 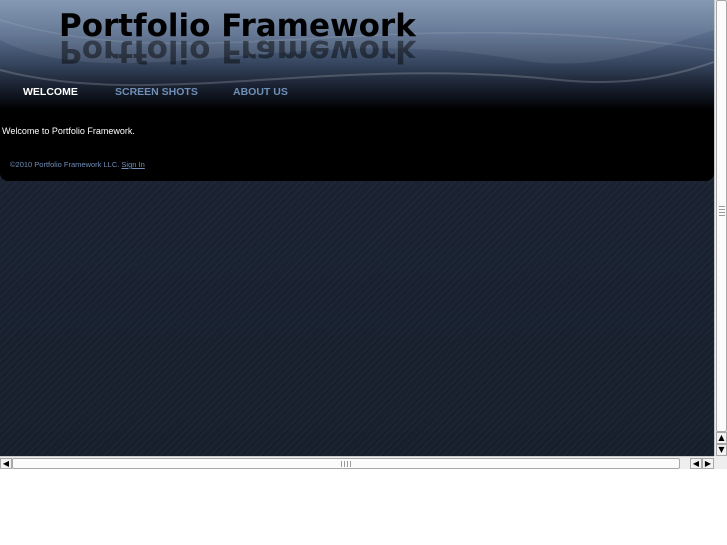 What do you see at coordinates (721, 438) in the screenshot?
I see `arrow-up-icon: ▲` at bounding box center [721, 438].